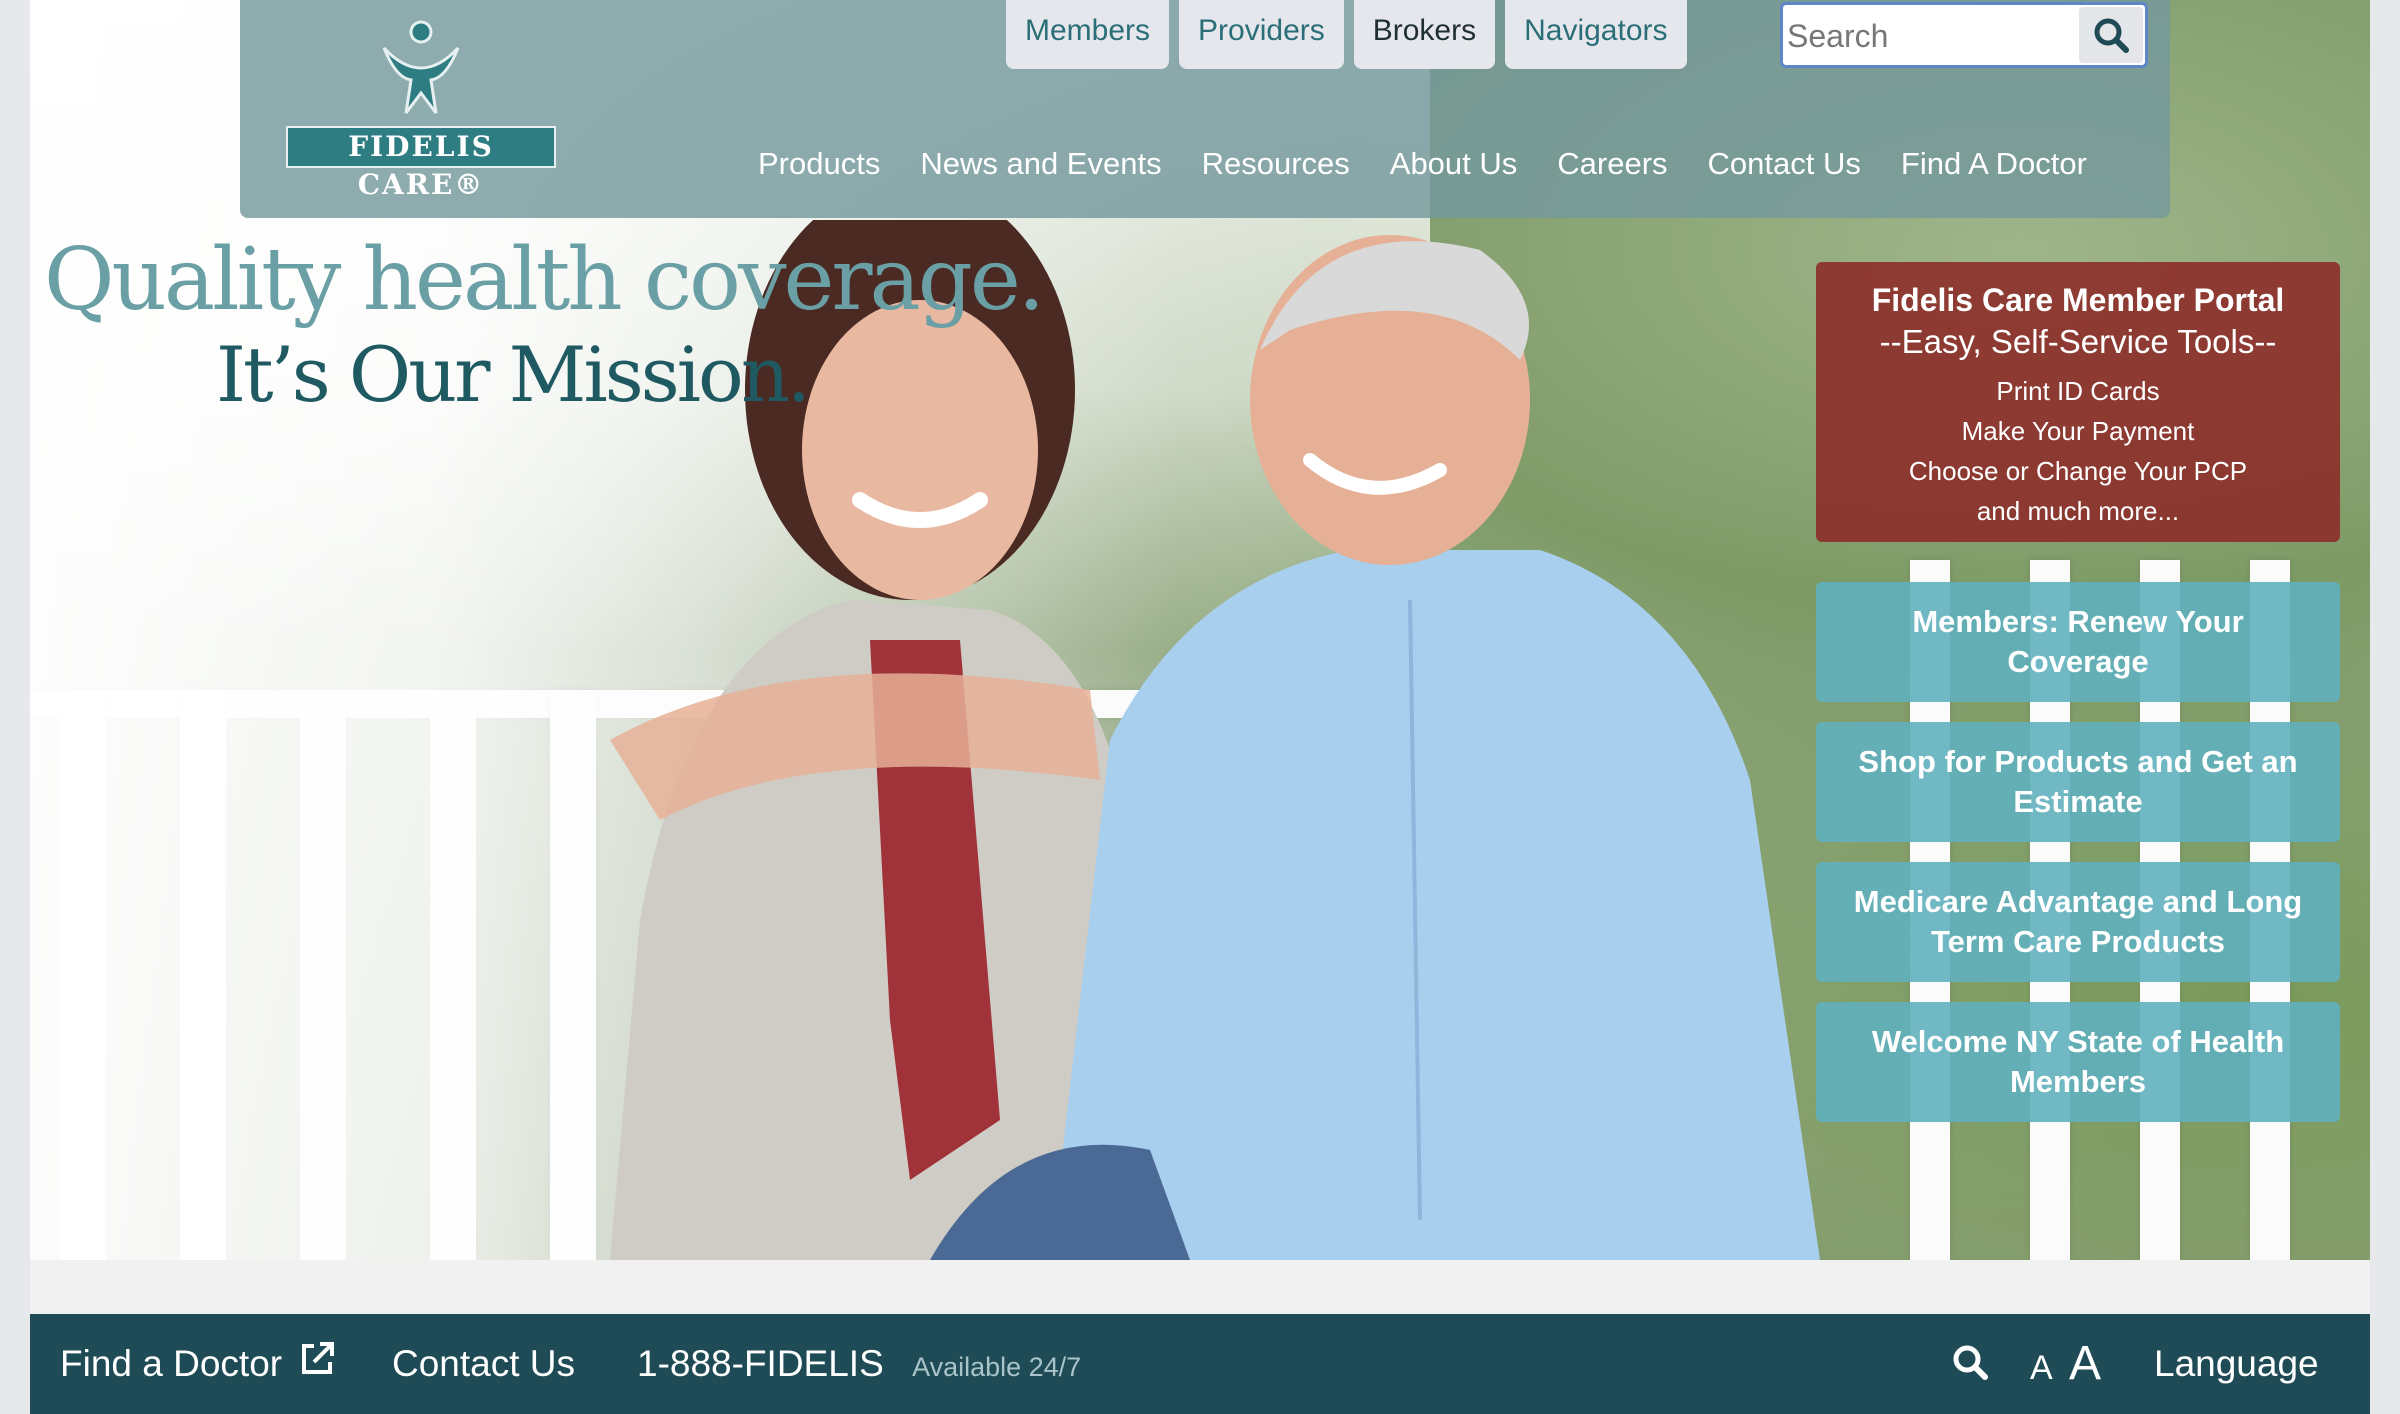 This screenshot has height=1414, width=2400. What do you see at coordinates (544, 280) in the screenshot?
I see `hero-tagline-primary: Quality health coverage.` at bounding box center [544, 280].